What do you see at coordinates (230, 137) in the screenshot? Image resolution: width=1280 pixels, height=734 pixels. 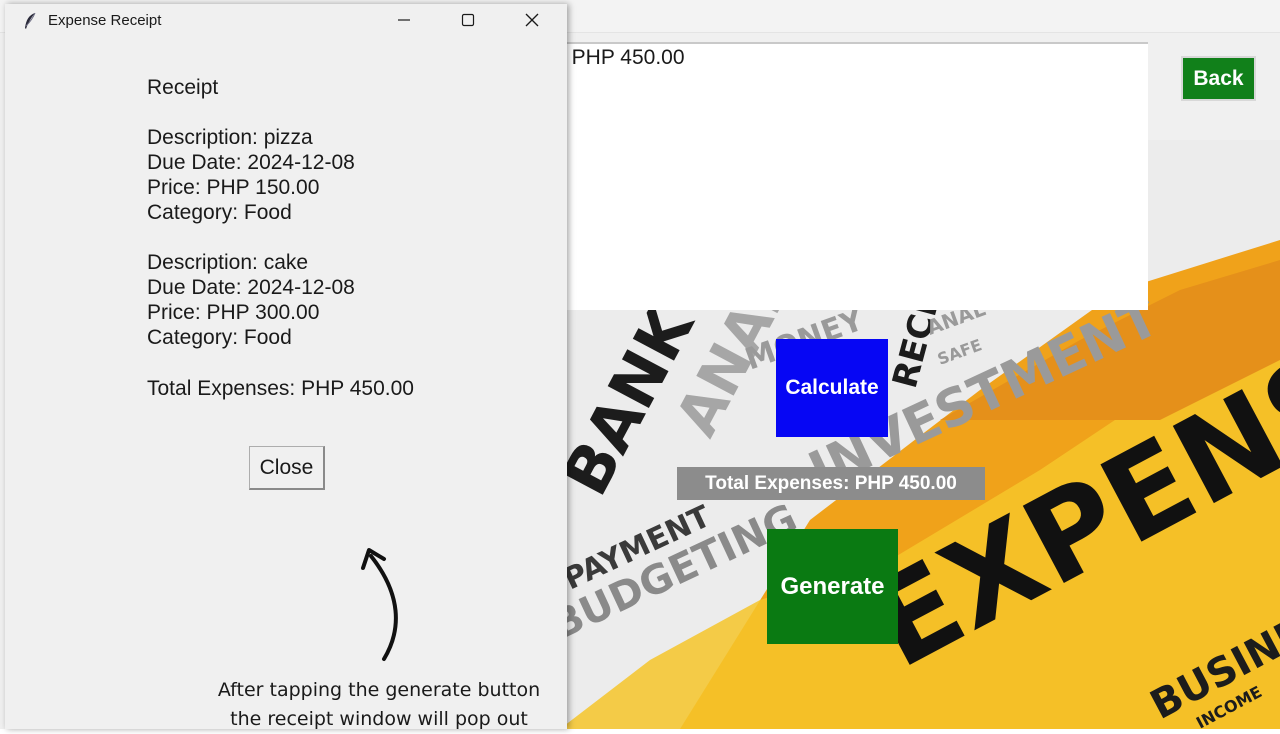 I see `item-description: Description: pizza` at bounding box center [230, 137].